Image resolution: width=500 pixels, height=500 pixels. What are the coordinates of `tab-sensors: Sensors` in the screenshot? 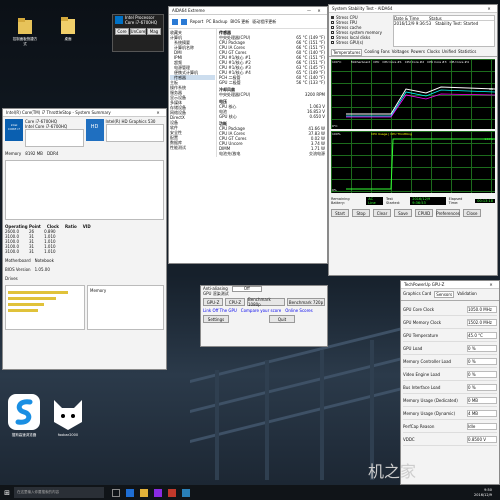 It's located at (444, 294).